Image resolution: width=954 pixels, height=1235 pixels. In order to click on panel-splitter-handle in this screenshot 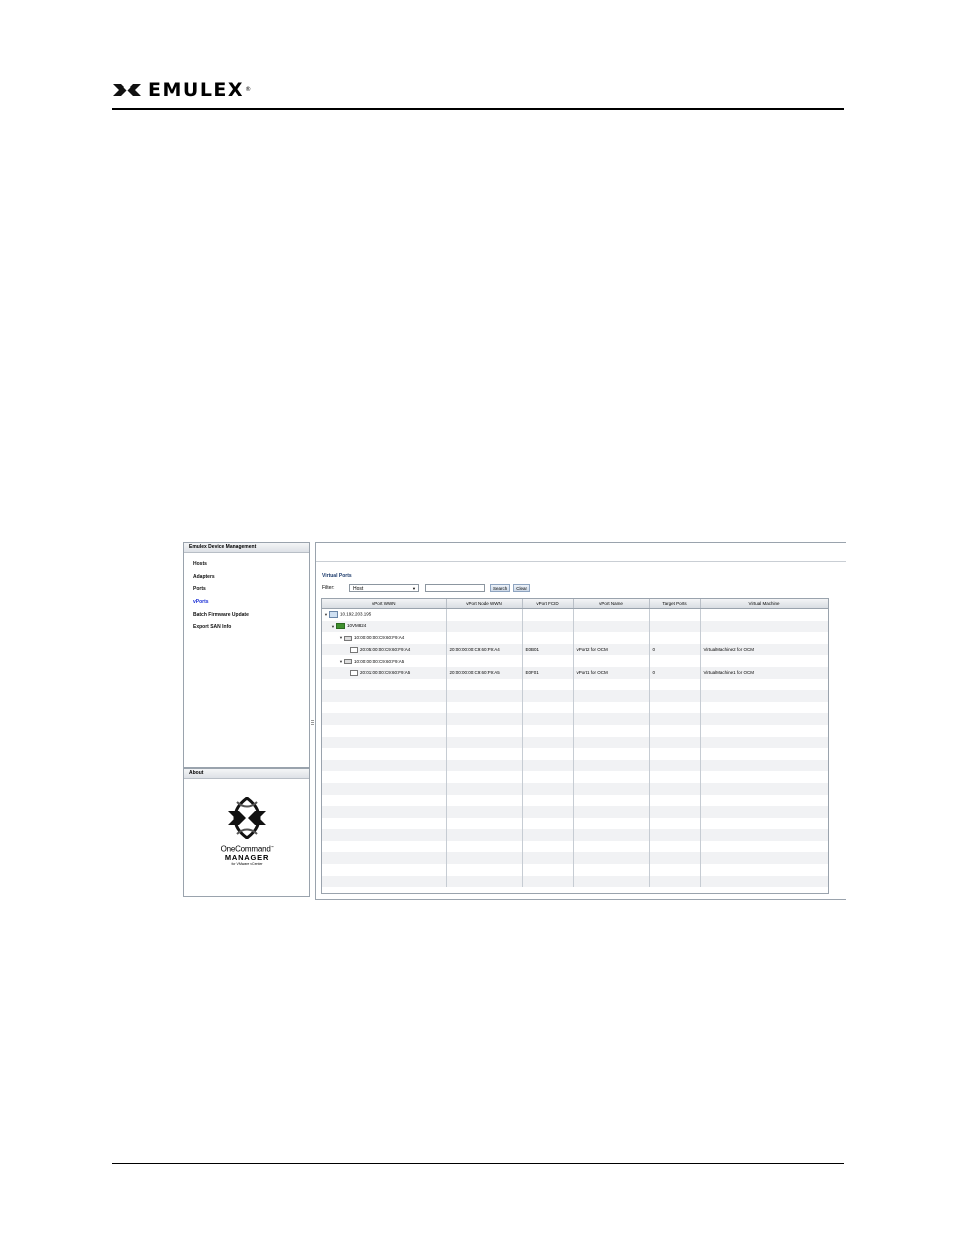, I will do `click(312, 723)`.